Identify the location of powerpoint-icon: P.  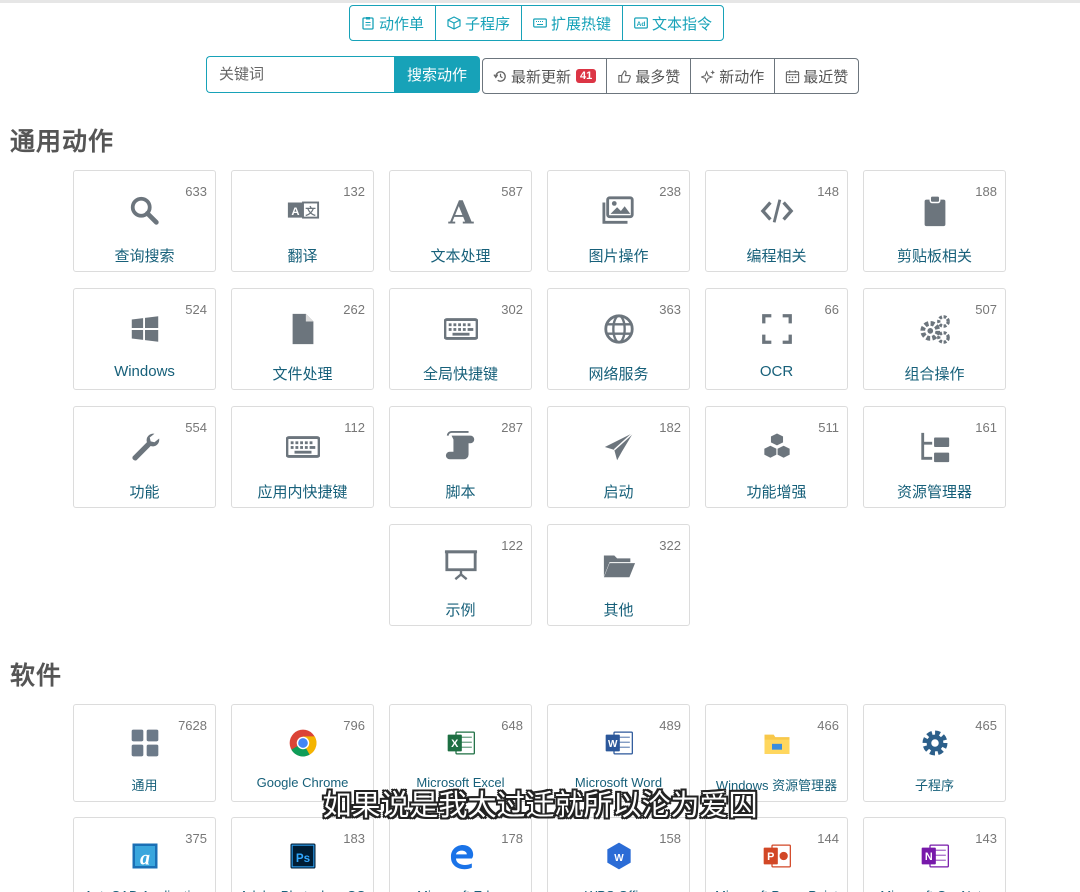
(777, 856).